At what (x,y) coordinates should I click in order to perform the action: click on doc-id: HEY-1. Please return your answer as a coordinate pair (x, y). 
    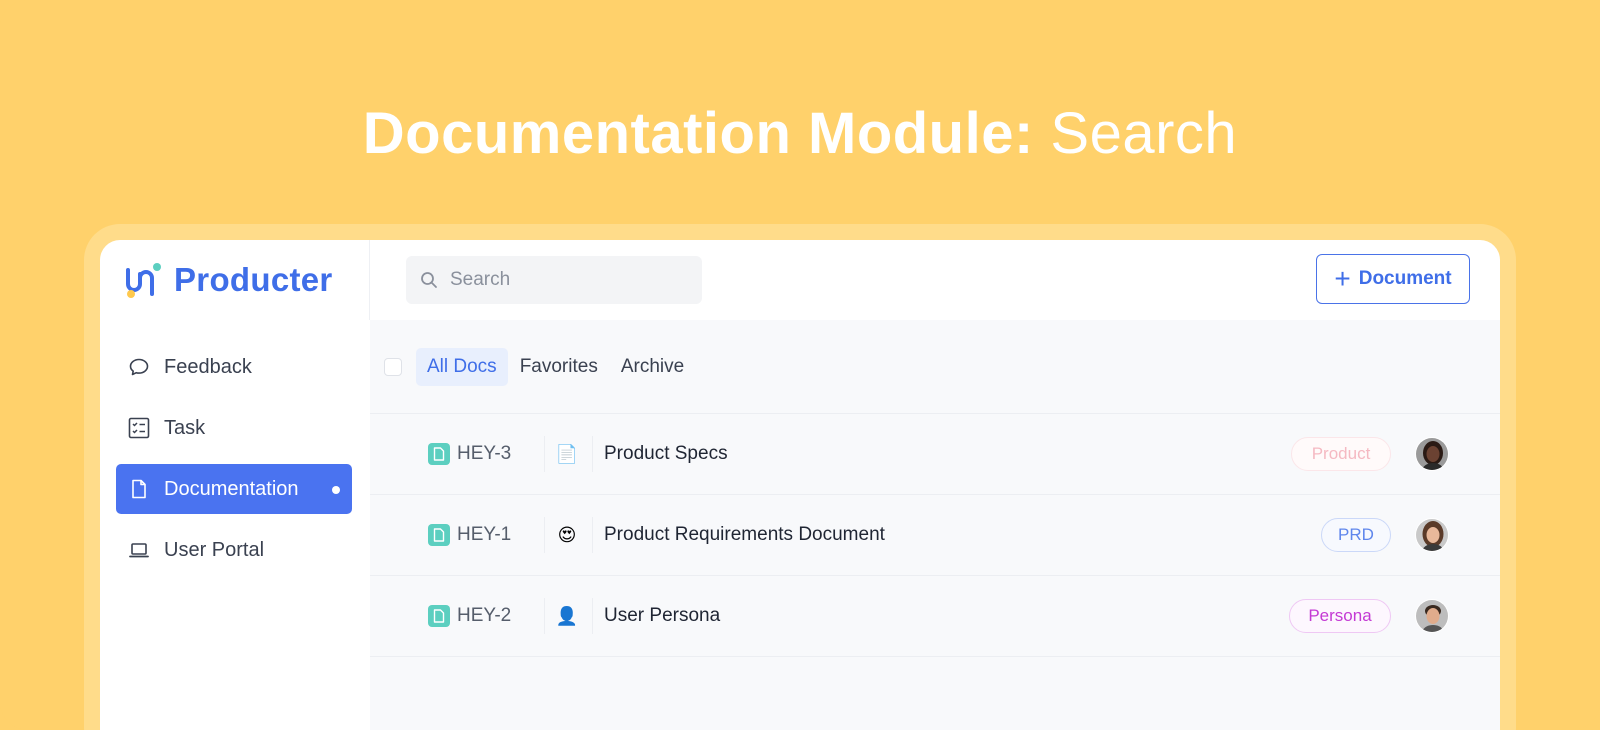
    Looking at the image, I should click on (469, 535).